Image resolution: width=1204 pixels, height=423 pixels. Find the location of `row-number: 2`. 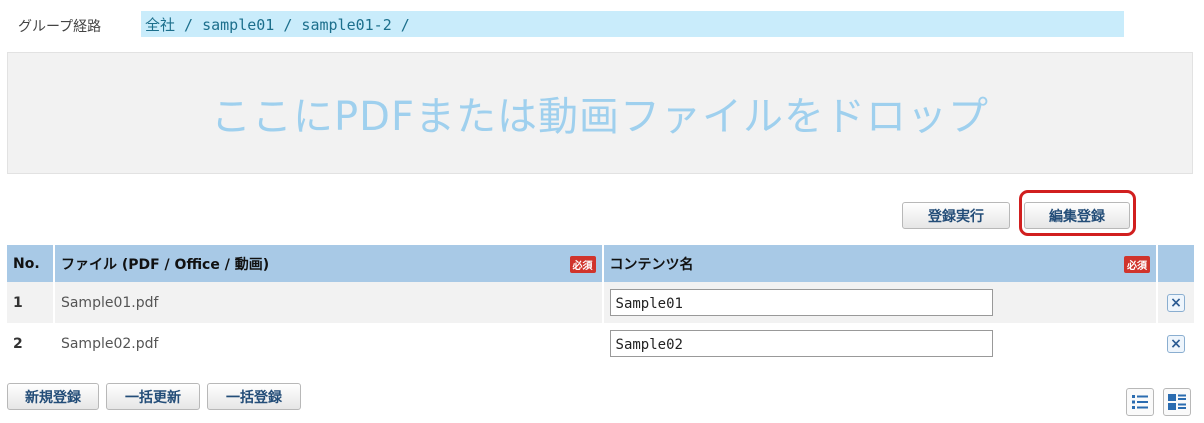

row-number: 2 is located at coordinates (31, 343).